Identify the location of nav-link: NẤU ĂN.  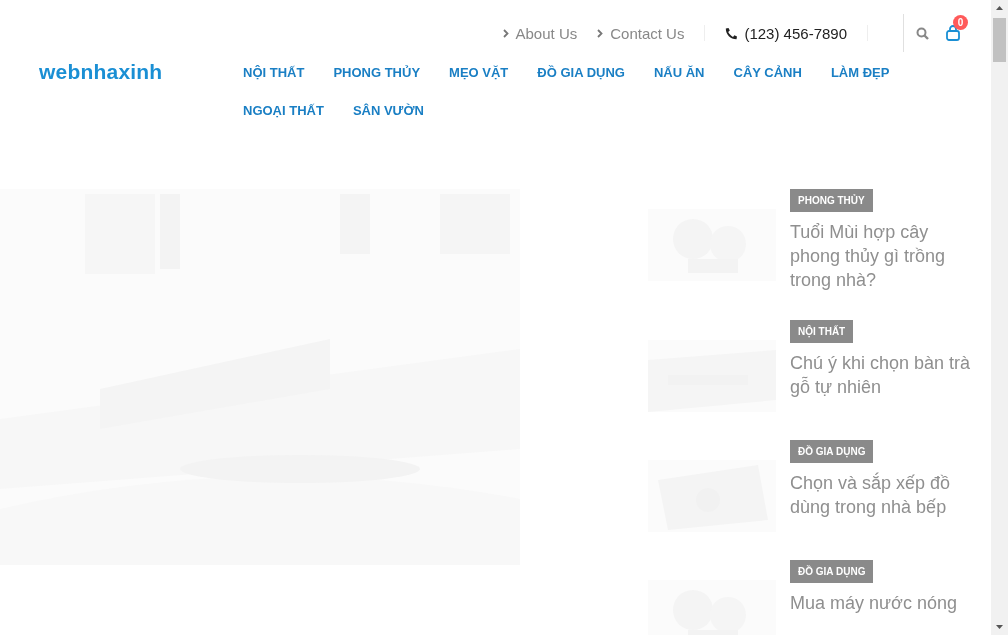
(693, 74).